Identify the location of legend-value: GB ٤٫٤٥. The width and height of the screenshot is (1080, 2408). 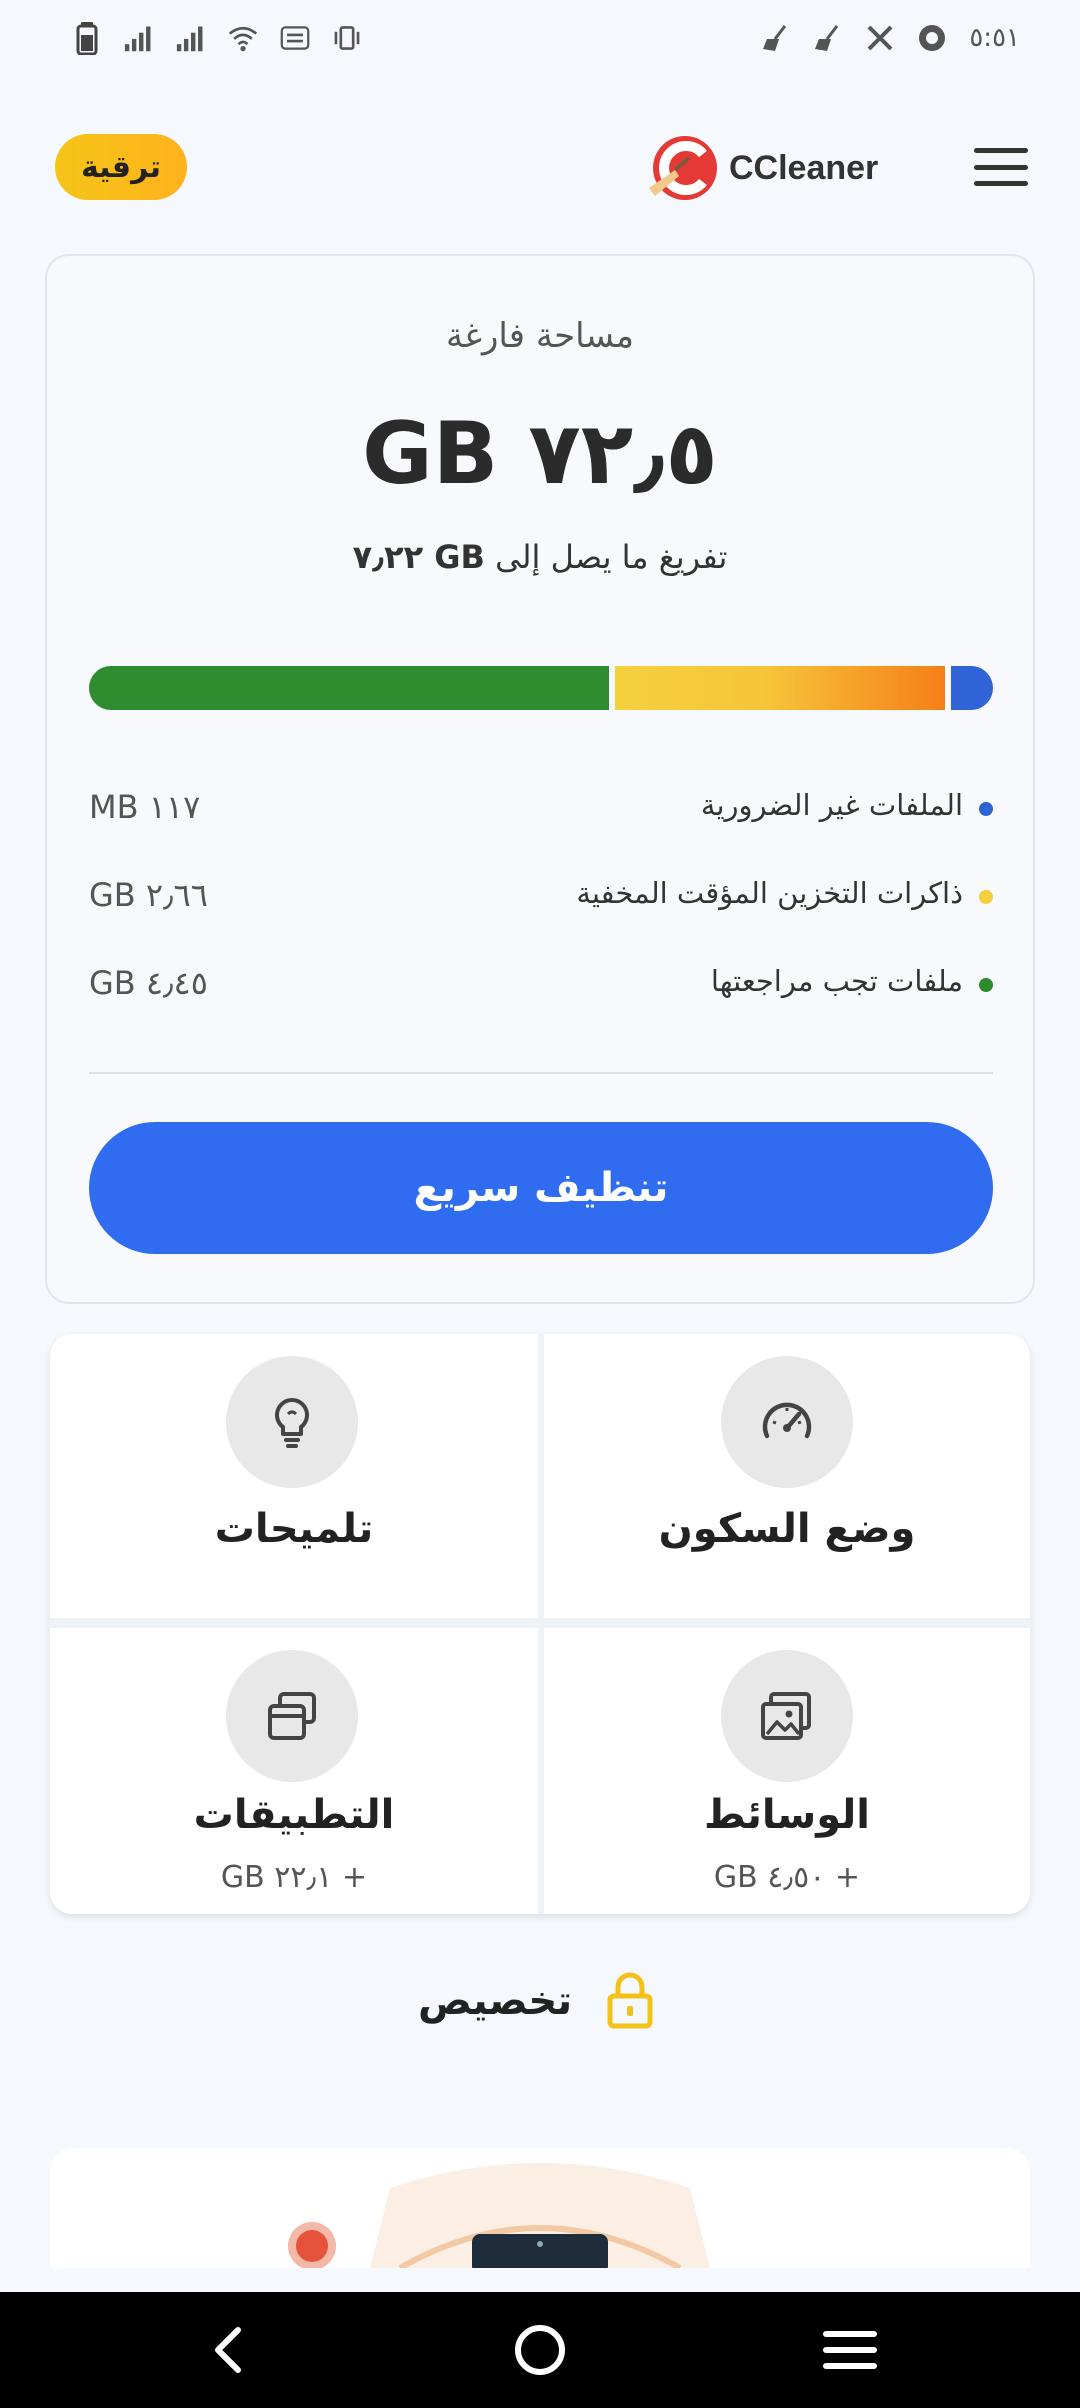
(148, 983).